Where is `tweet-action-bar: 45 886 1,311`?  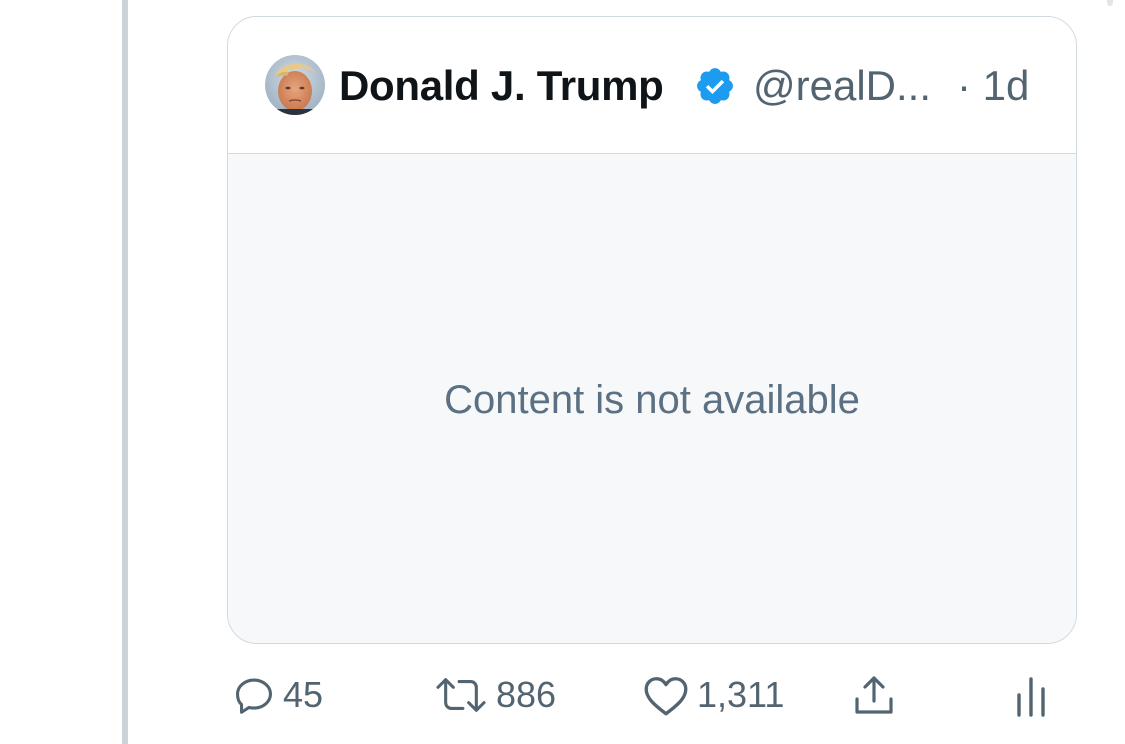
tweet-action-bar: 45 886 1,311 is located at coordinates (562, 695).